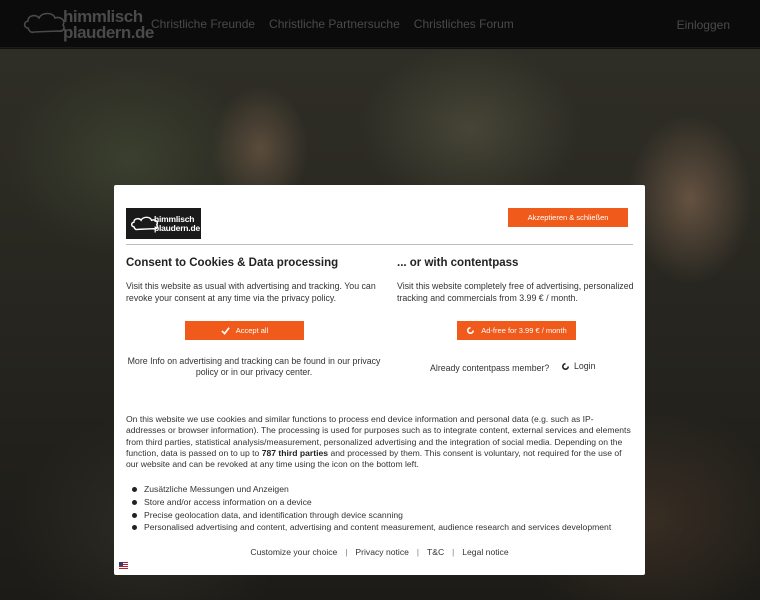 This screenshot has height=600, width=760. Describe the element at coordinates (252, 330) in the screenshot. I see `accept-all-label: Accept all` at that location.